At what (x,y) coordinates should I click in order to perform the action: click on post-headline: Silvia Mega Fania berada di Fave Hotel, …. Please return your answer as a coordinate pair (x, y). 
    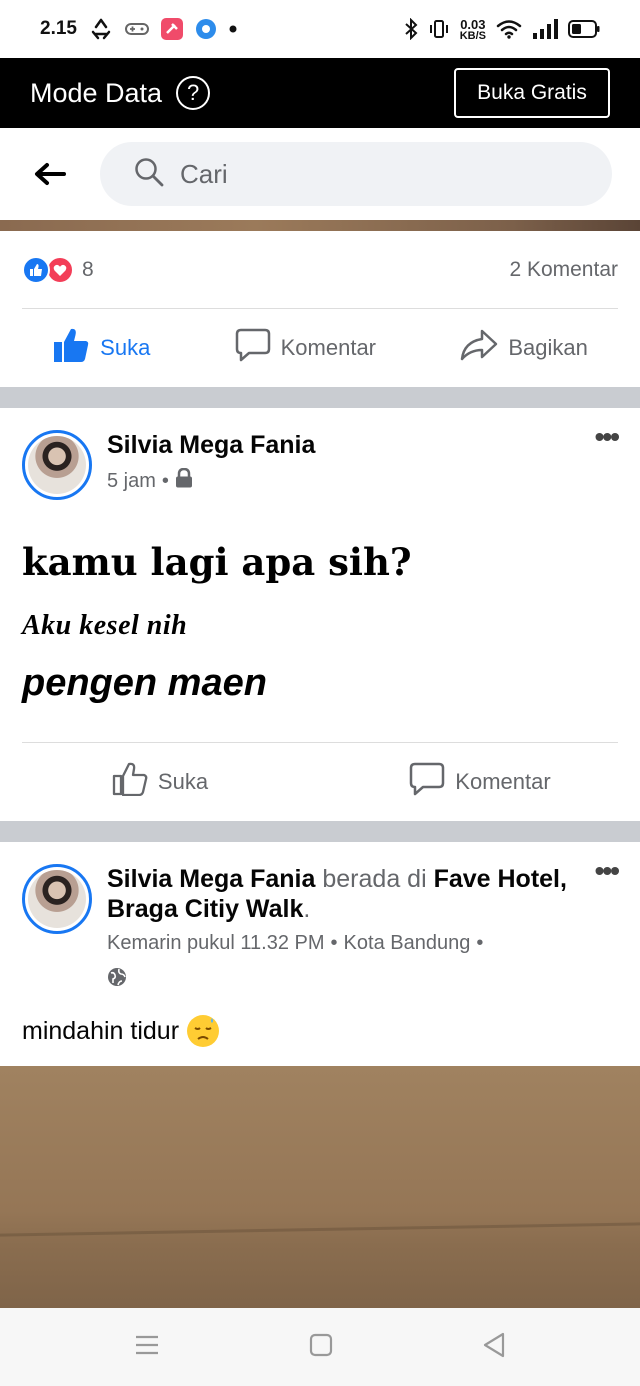
    Looking at the image, I should click on (346, 894).